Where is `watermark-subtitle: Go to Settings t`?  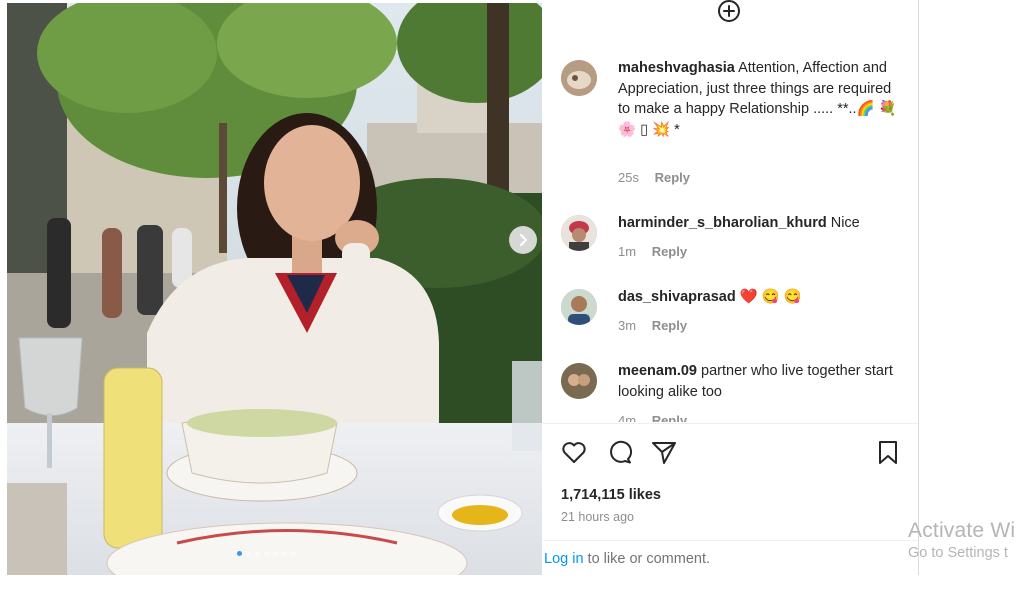
watermark-subtitle: Go to Settings t is located at coordinates (958, 553).